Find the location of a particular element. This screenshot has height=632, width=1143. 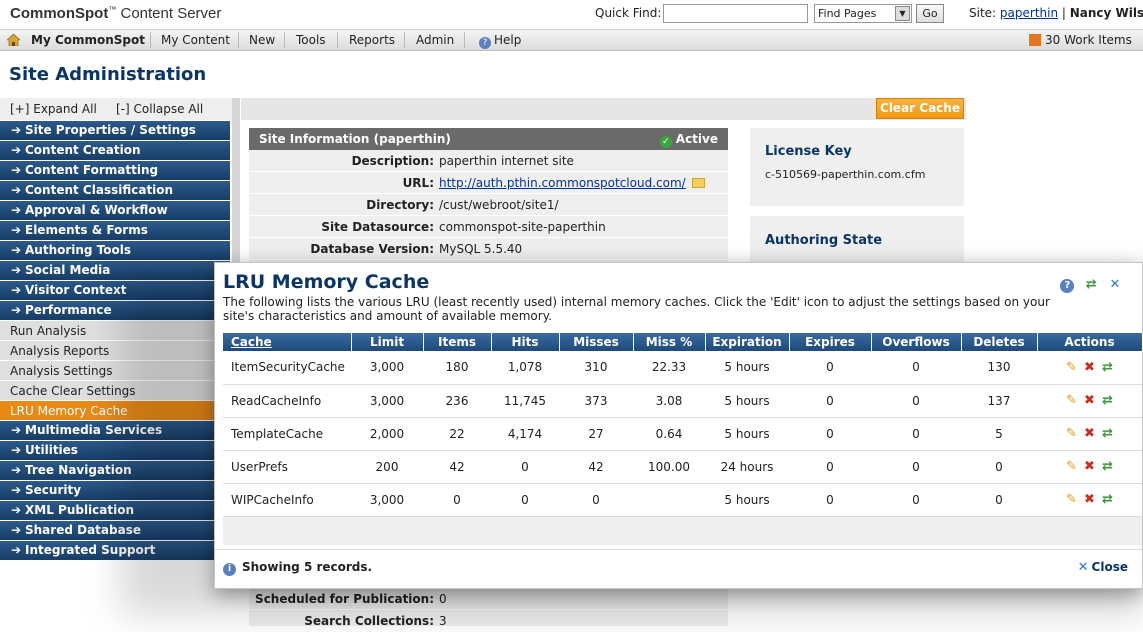

user-name: Nancy Wilso is located at coordinates (1106, 13).